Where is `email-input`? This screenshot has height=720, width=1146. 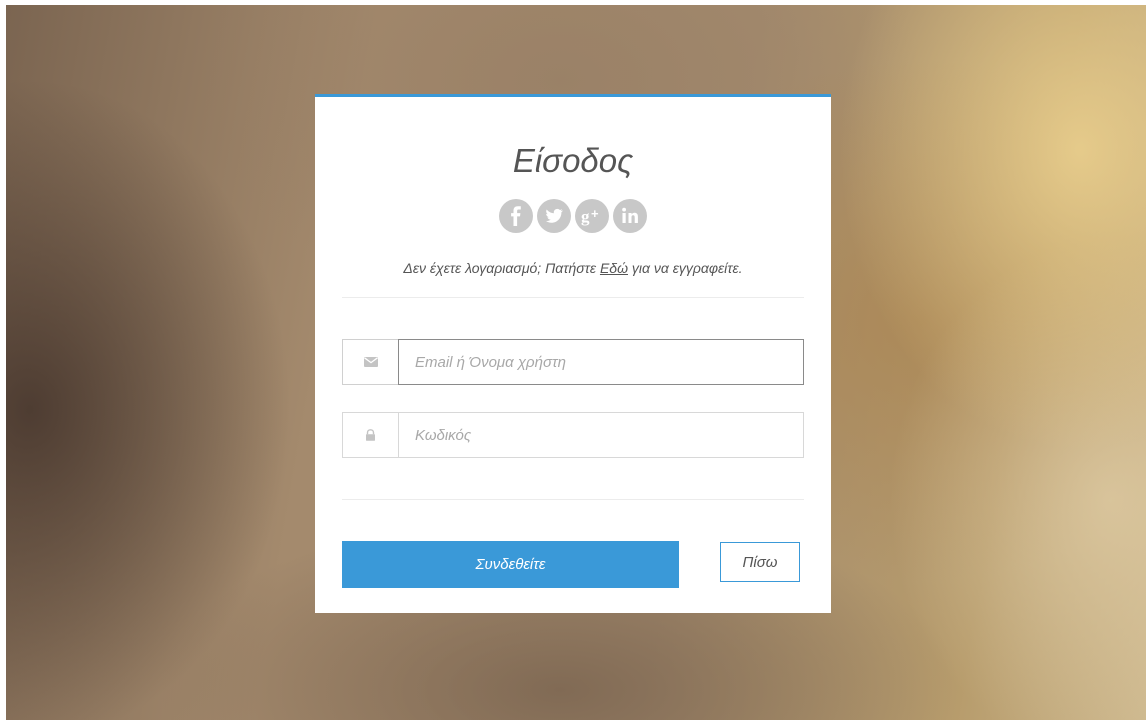 email-input is located at coordinates (601, 362).